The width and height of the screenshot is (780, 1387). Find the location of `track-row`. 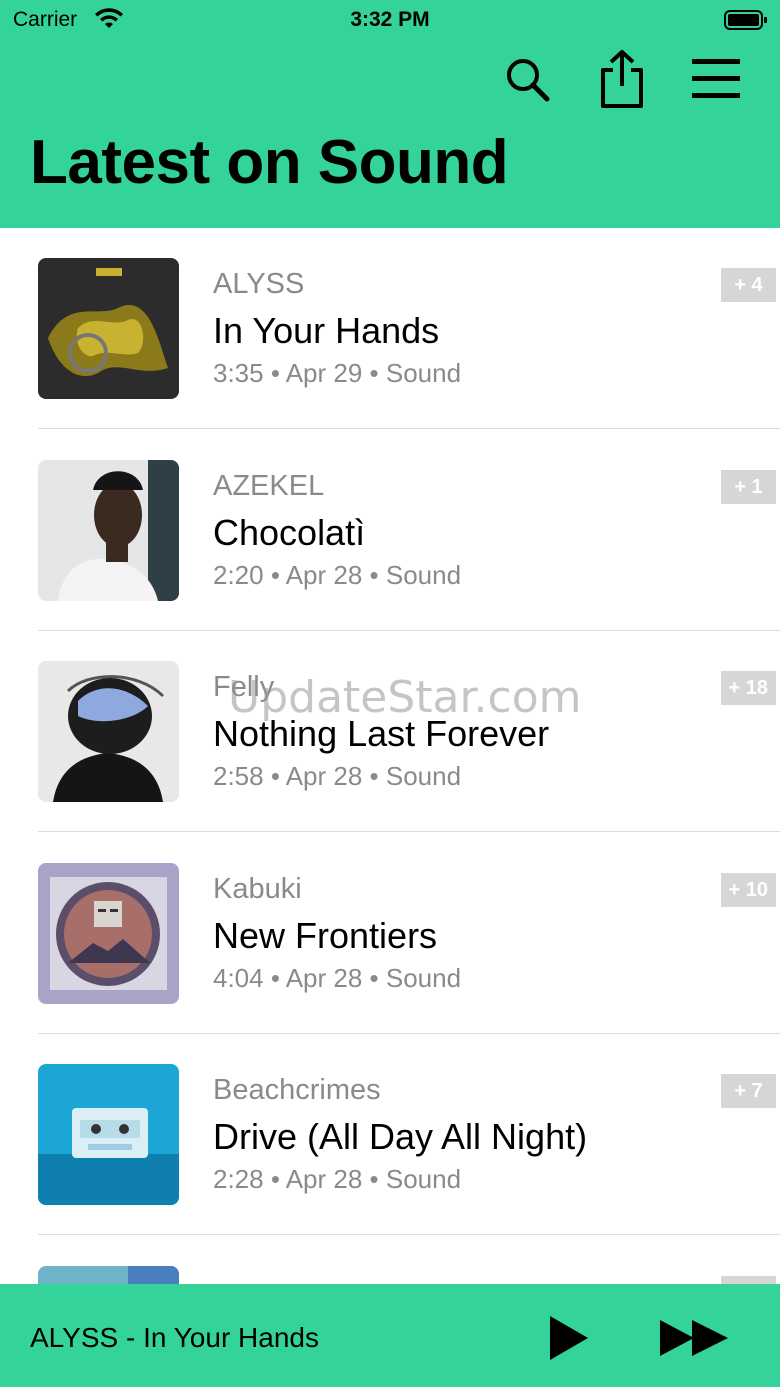

track-row is located at coordinates (390, 1260).